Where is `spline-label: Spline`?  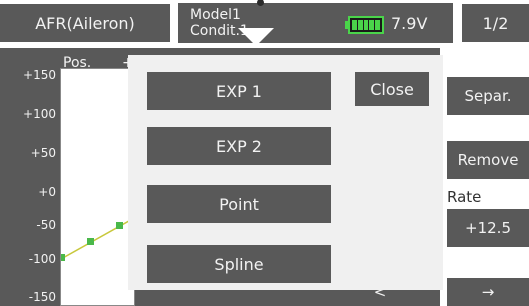
spline-label: Spline is located at coordinates (239, 264).